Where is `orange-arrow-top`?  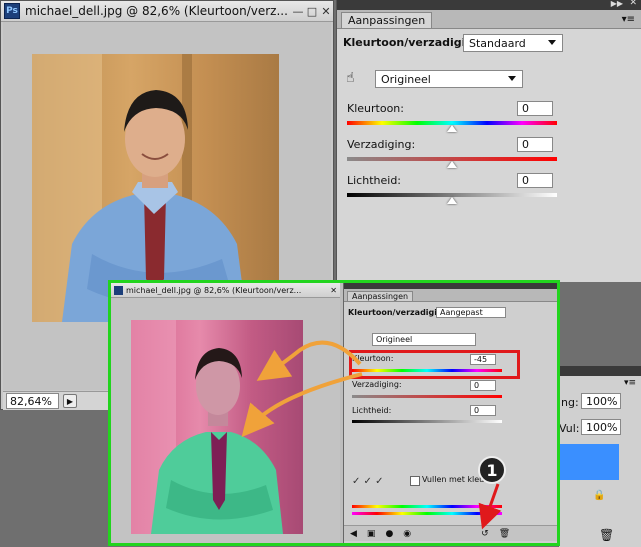 orange-arrow-top is located at coordinates (309, 360).